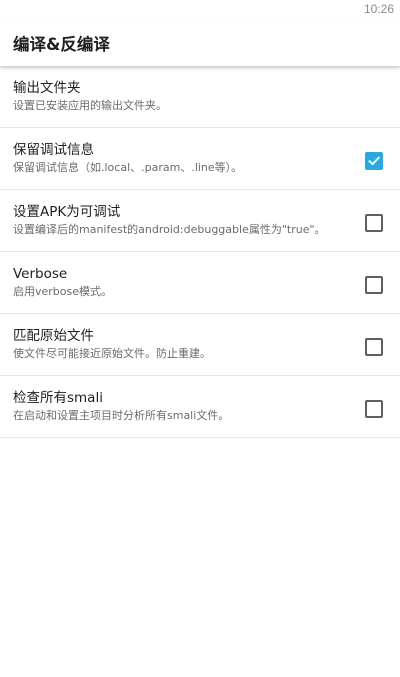 The height and width of the screenshot is (677, 400). What do you see at coordinates (181, 406) in the screenshot?
I see `setting-texts: 检查所有smali 在启动和设置主项目时分析所有smali文件。` at bounding box center [181, 406].